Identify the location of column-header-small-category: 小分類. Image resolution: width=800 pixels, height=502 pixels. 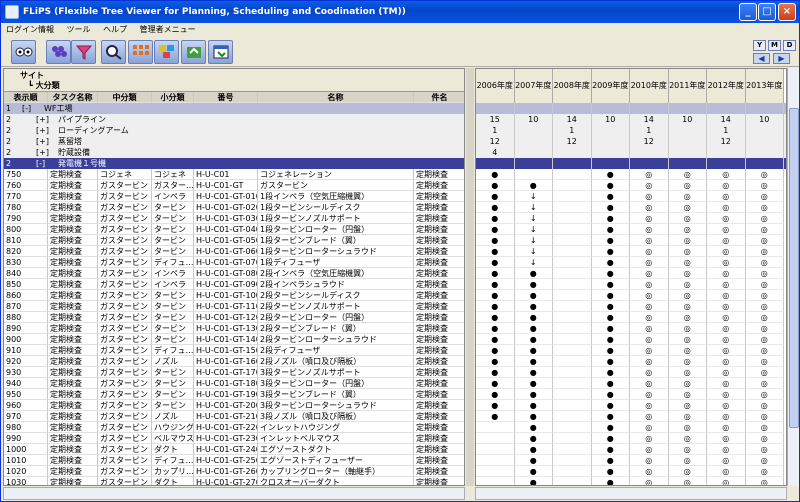
(173, 97).